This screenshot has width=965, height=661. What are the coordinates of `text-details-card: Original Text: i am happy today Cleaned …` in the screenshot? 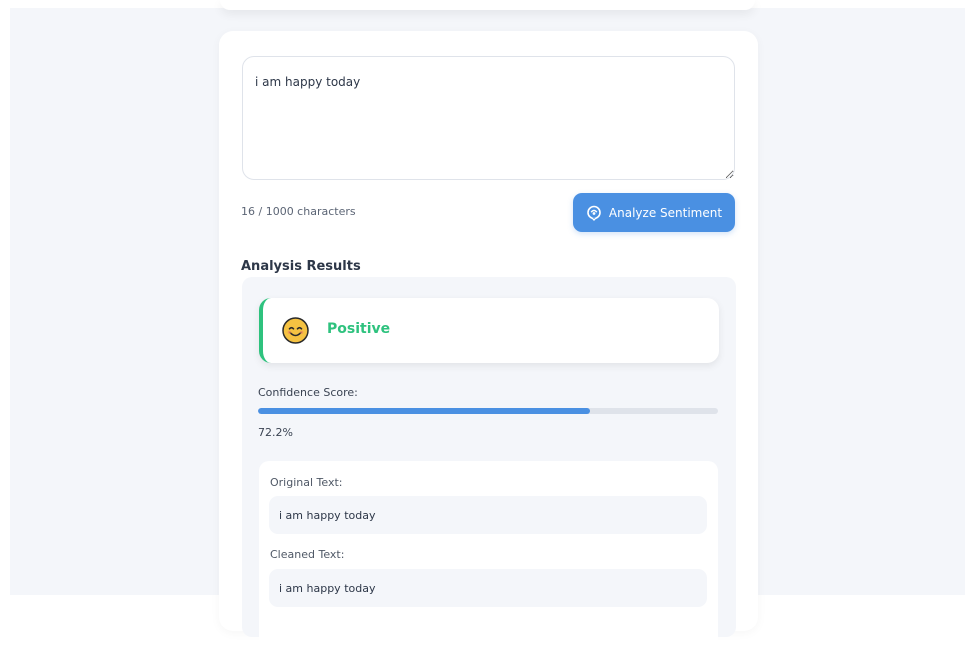 It's located at (488, 561).